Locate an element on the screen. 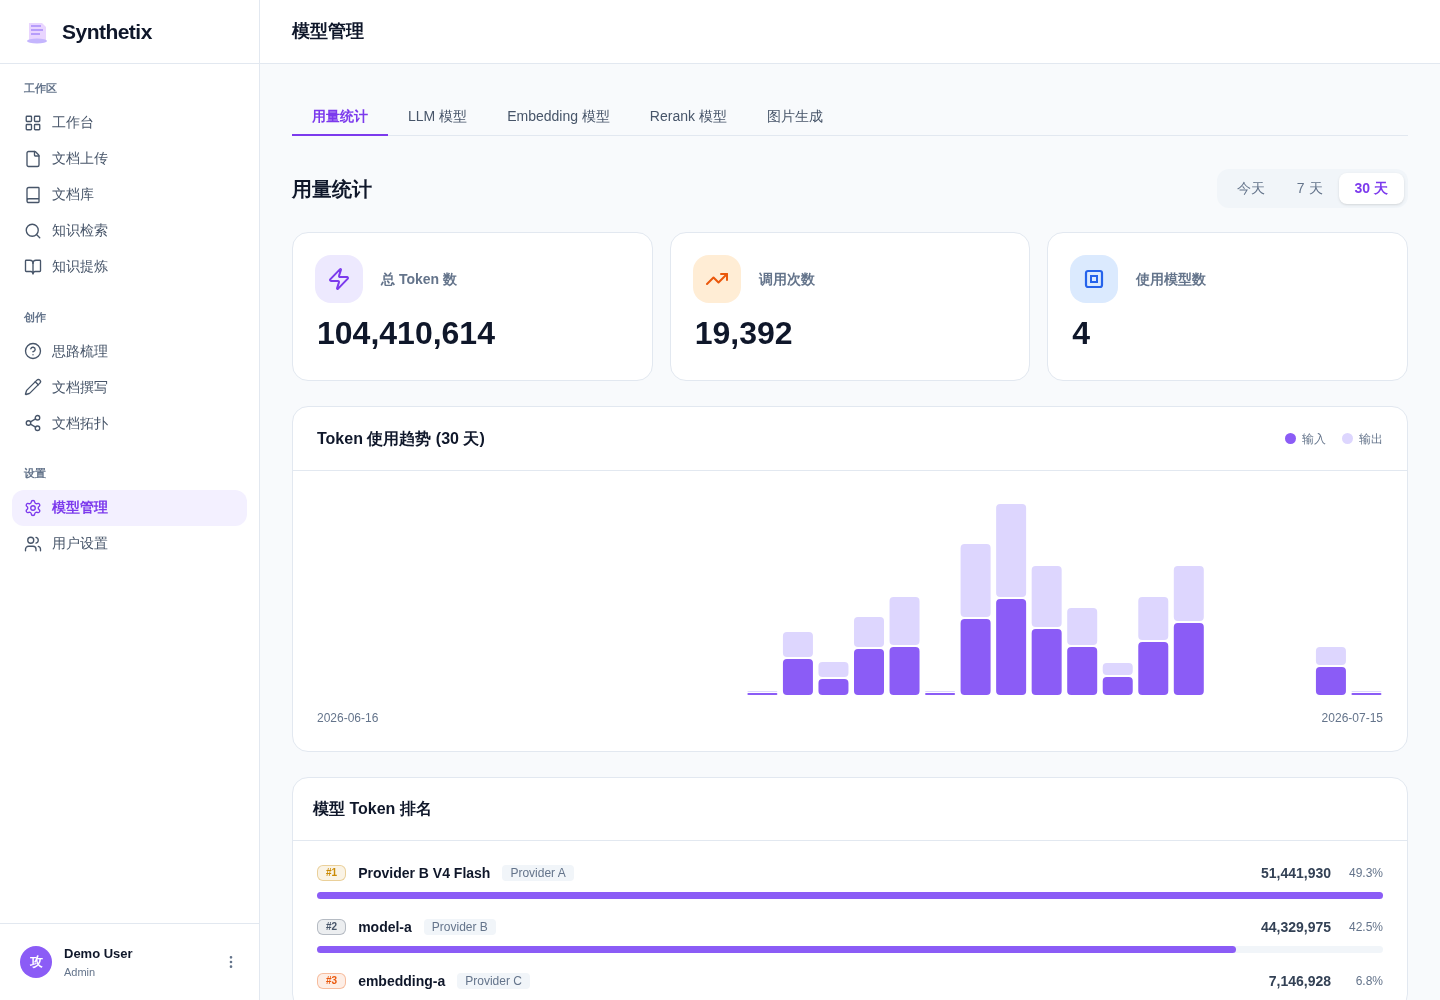  nav-item: 模型管理 is located at coordinates (129, 507).